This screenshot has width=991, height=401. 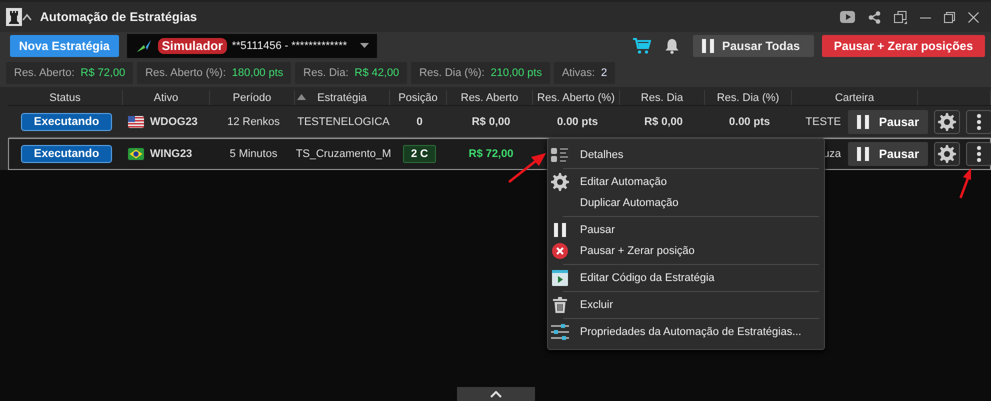 I want to click on column-header: Período, so click(x=252, y=97).